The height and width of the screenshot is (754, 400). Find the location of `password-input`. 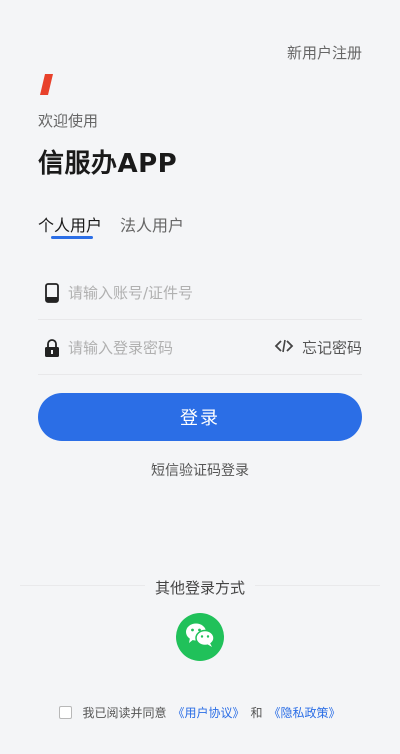

password-input is located at coordinates (171, 347).